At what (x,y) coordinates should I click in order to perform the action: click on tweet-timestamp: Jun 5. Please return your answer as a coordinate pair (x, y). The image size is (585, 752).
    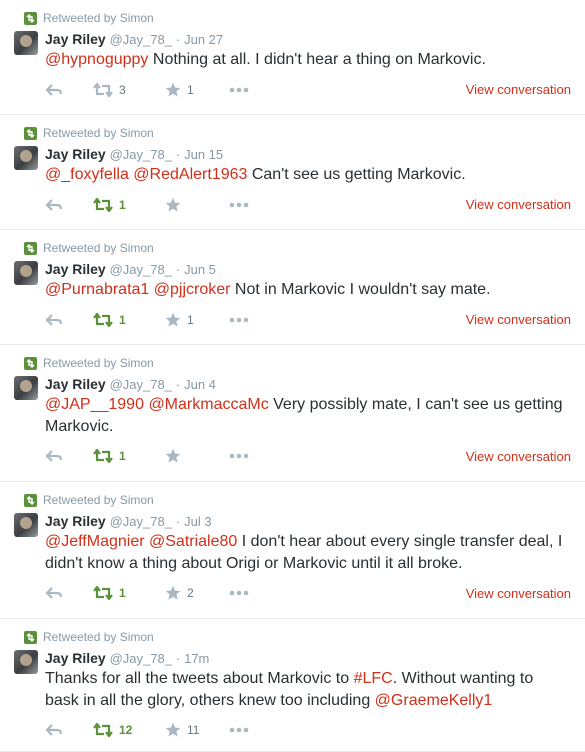
    Looking at the image, I should click on (200, 269).